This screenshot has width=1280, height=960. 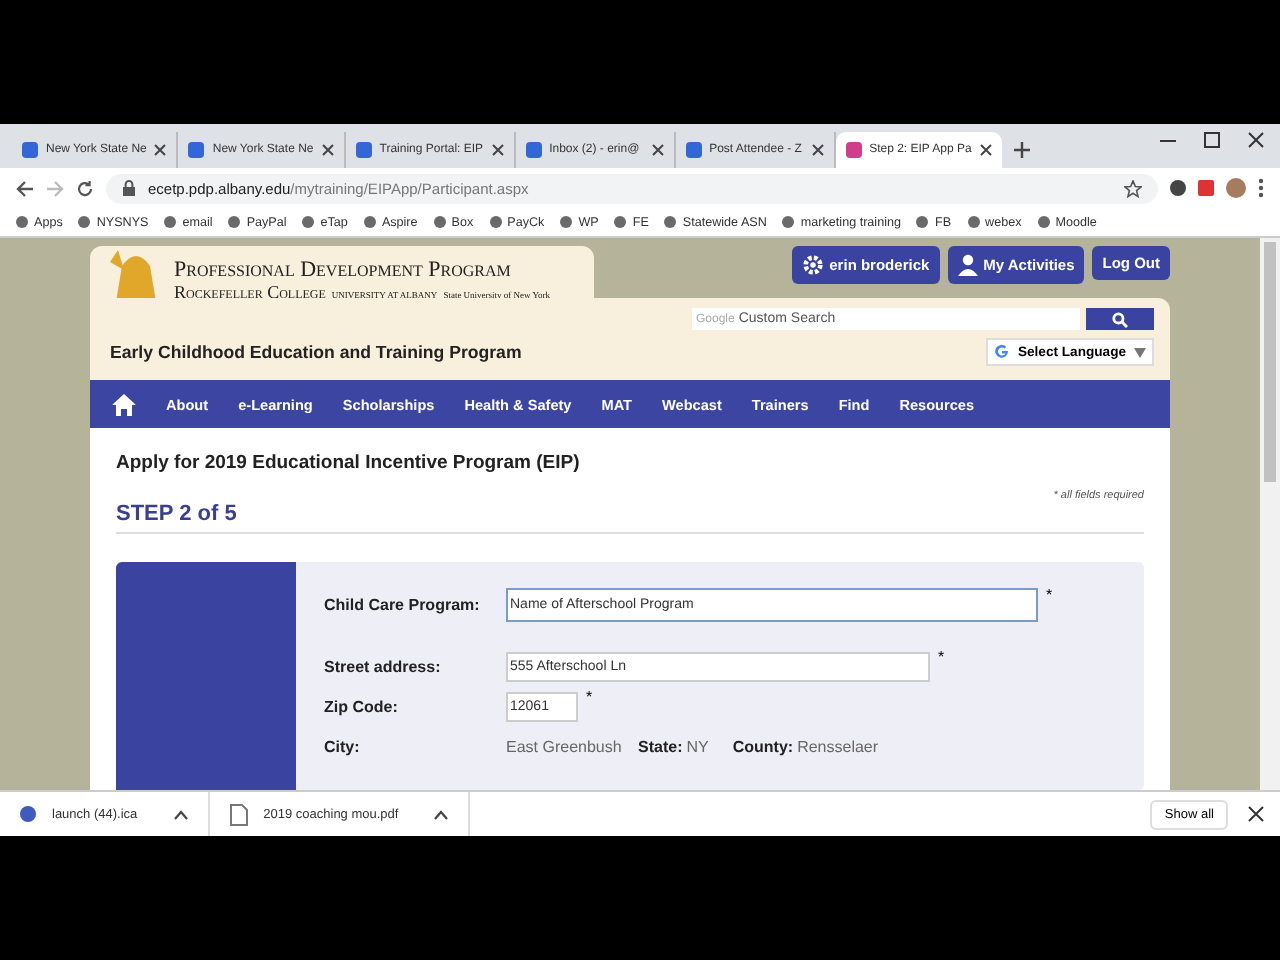 I want to click on step-heading: STEP 2 of 5, so click(x=630, y=518).